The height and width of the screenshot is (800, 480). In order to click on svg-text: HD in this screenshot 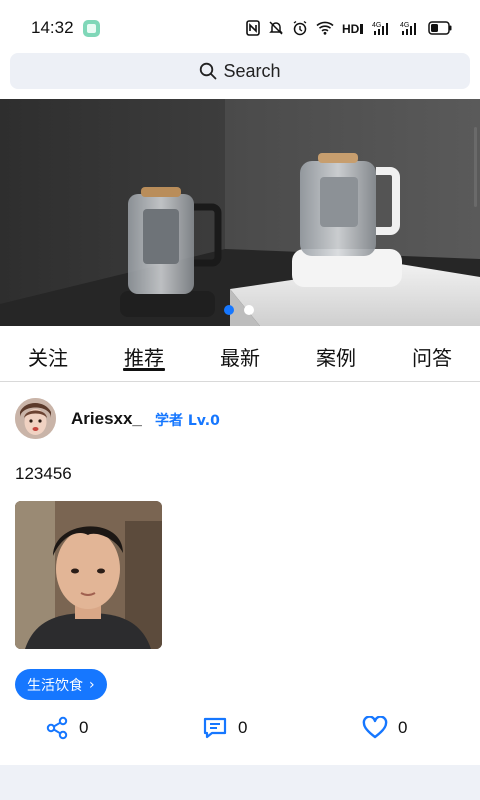, I will do `click(351, 29)`.